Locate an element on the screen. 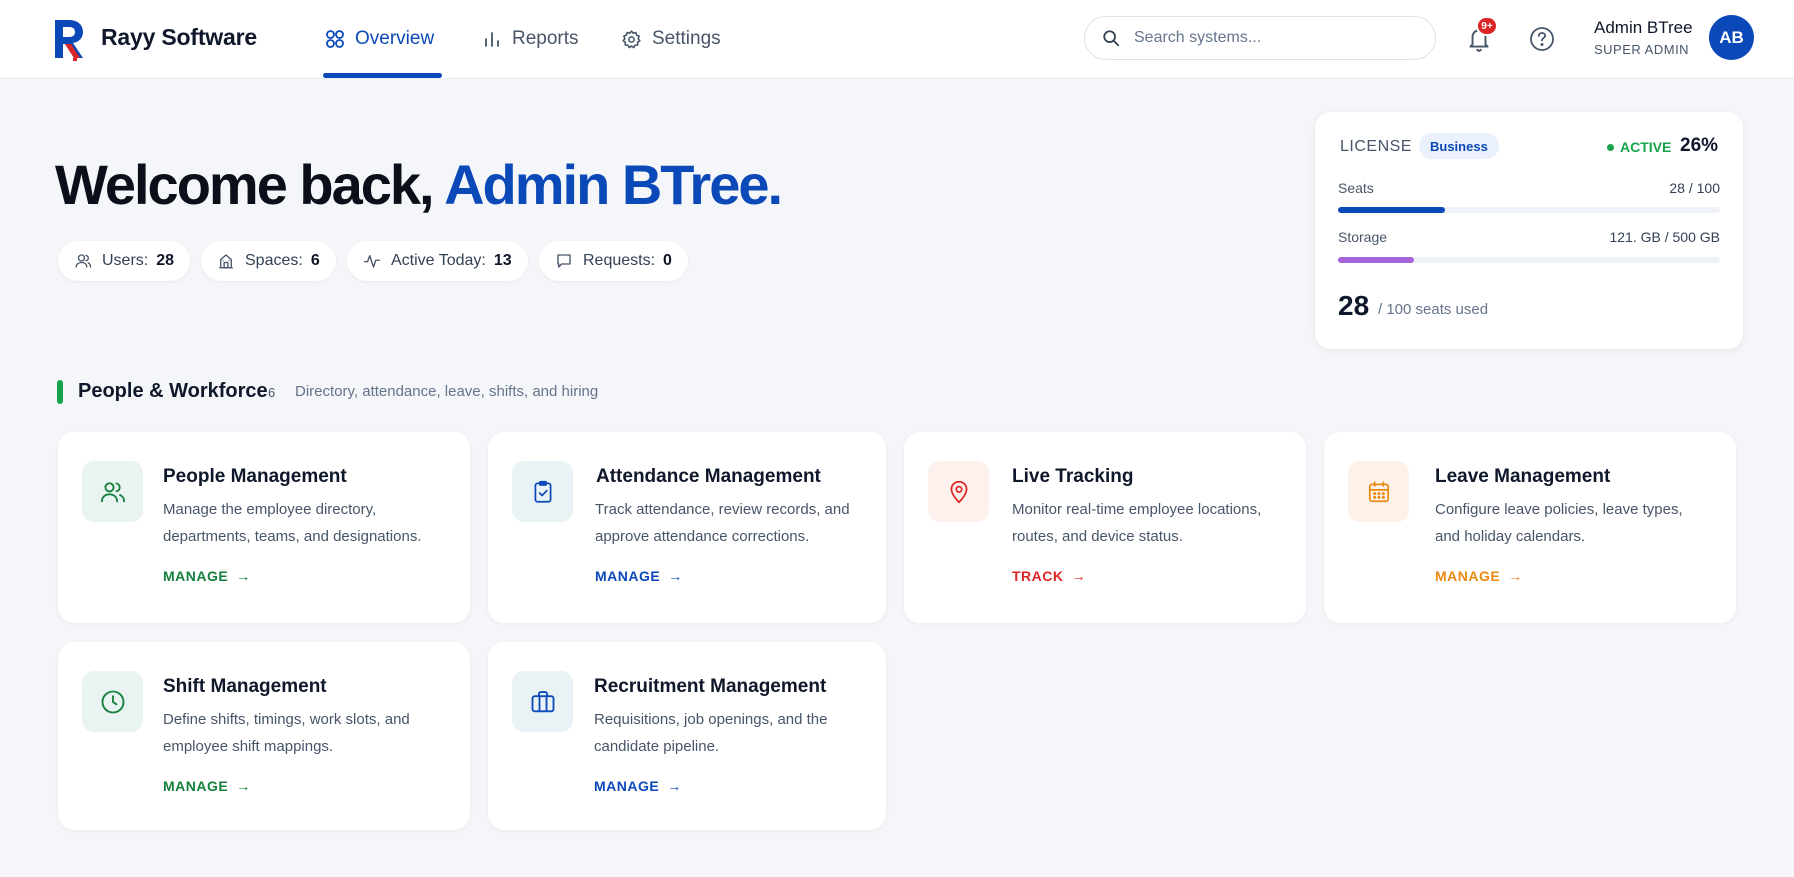 The image size is (1794, 877). stat-requests-value: 0 is located at coordinates (667, 260).